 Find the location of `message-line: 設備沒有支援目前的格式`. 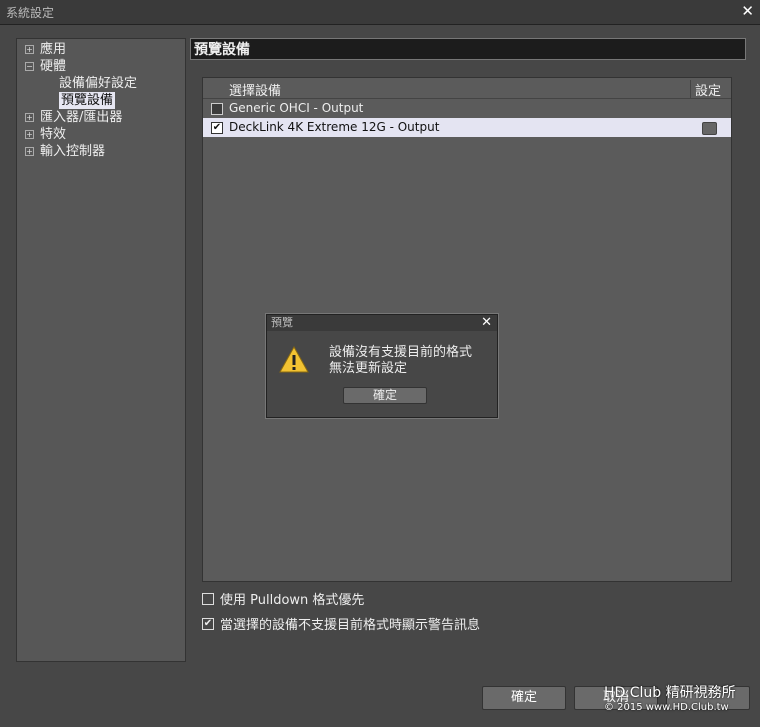

message-line: 設備沒有支援目前的格式 is located at coordinates (401, 352).